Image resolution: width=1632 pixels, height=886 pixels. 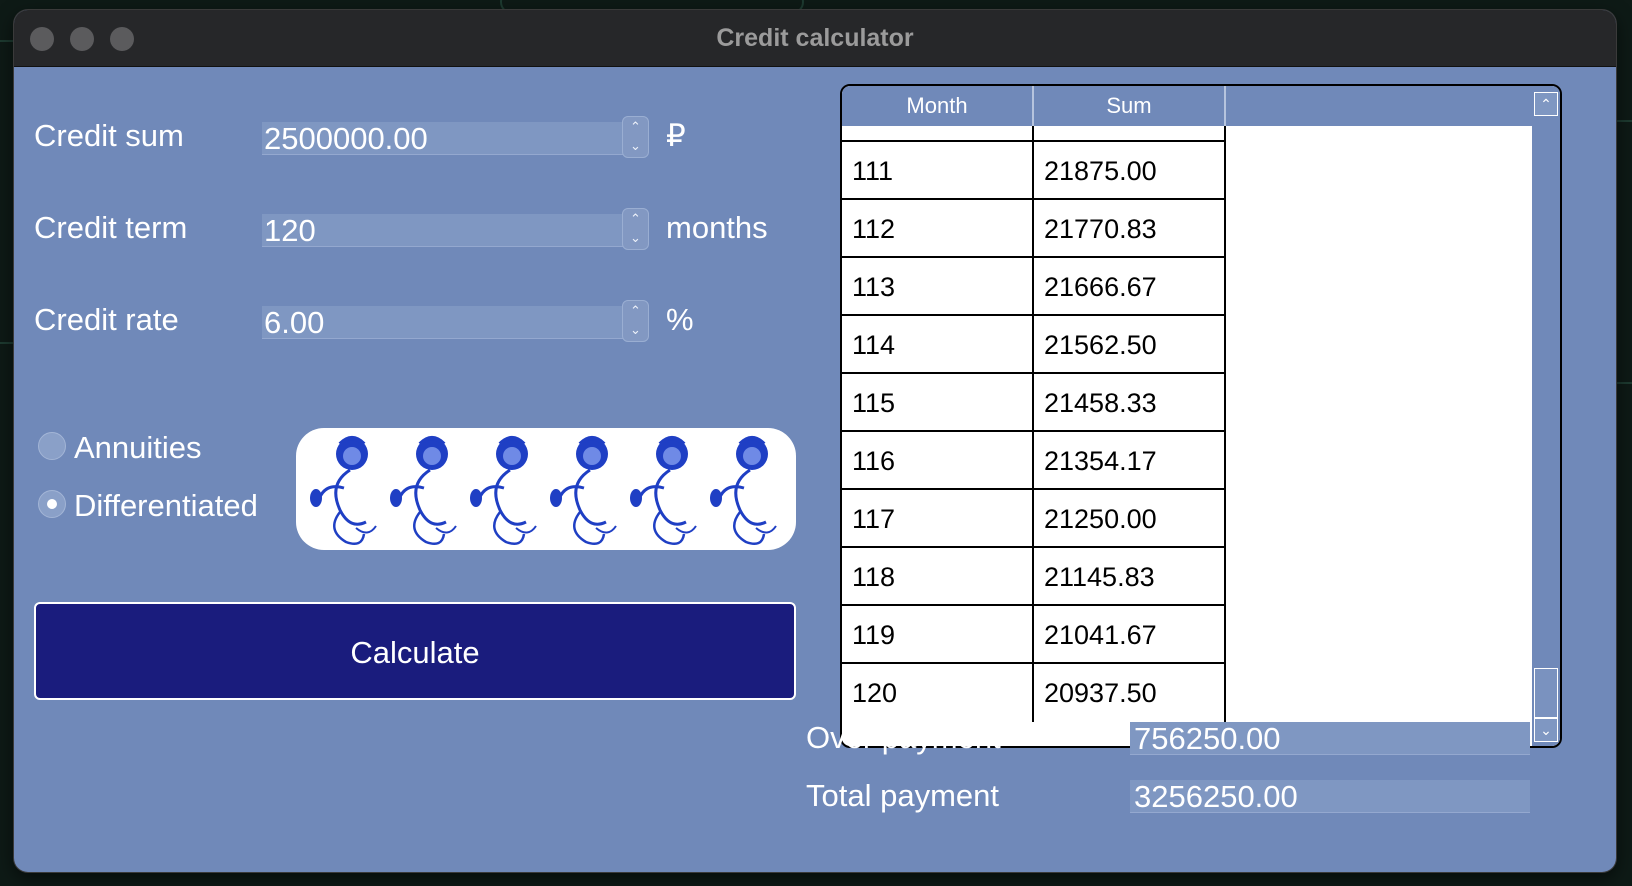 I want to click on table-row: 113 21666.67, so click(x=1042, y=287).